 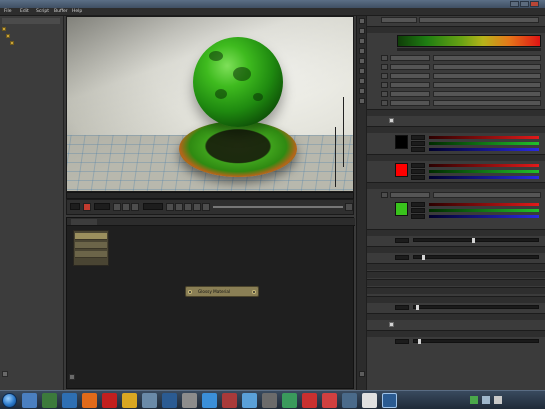 What do you see at coordinates (8, 11) in the screenshot?
I see `menu-file: File` at bounding box center [8, 11].